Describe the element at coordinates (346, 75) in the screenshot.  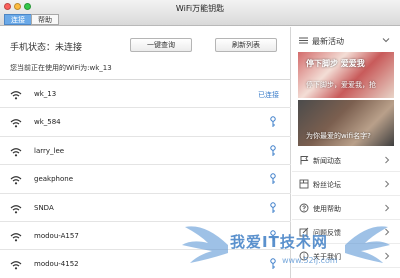
I see `promo-banner: 停下脚步 爱爱我 停下脚步，爱爱我，抢` at that location.